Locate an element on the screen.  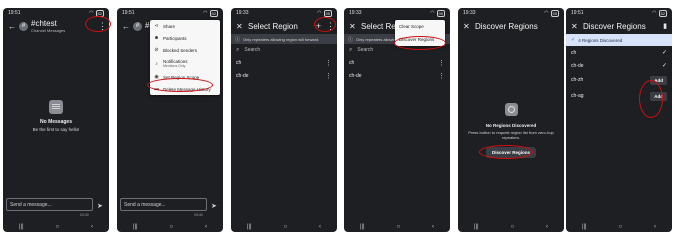
status-icons: ◠ 82 is located at coordinates (96, 13).